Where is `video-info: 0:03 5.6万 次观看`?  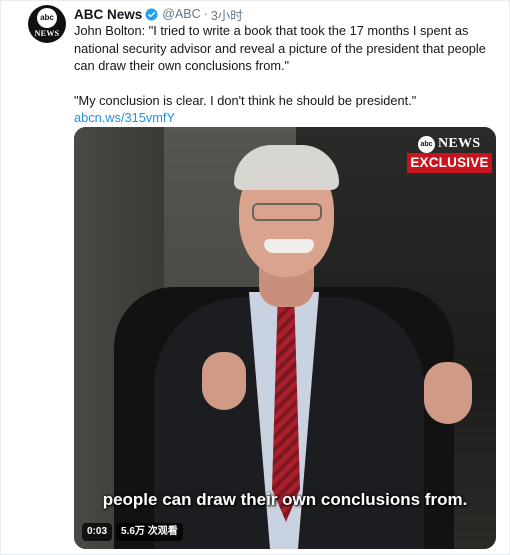
video-info: 0:03 5.6万 次观看 is located at coordinates (132, 532).